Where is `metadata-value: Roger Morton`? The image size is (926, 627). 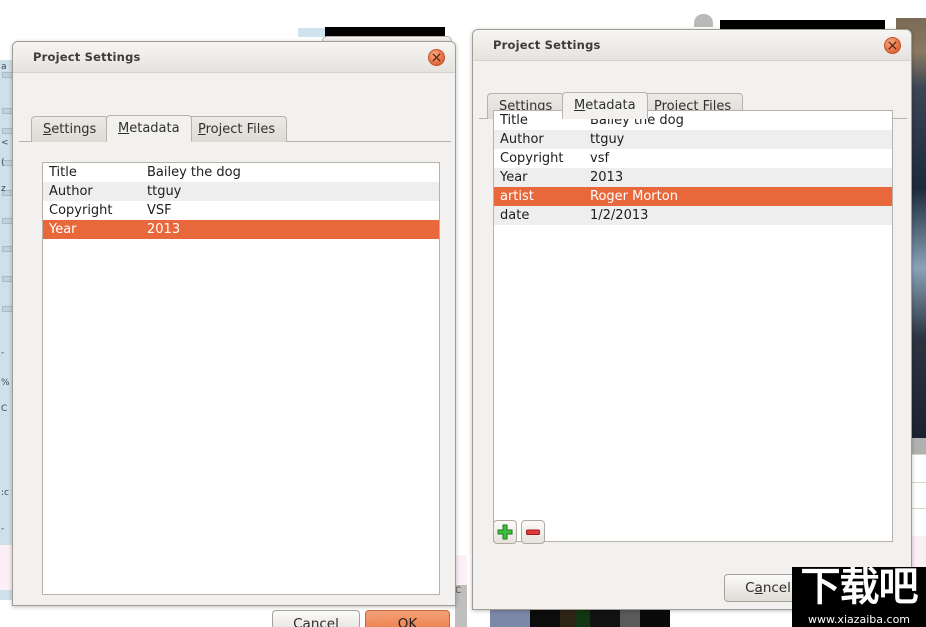
metadata-value: Roger Morton is located at coordinates (634, 196).